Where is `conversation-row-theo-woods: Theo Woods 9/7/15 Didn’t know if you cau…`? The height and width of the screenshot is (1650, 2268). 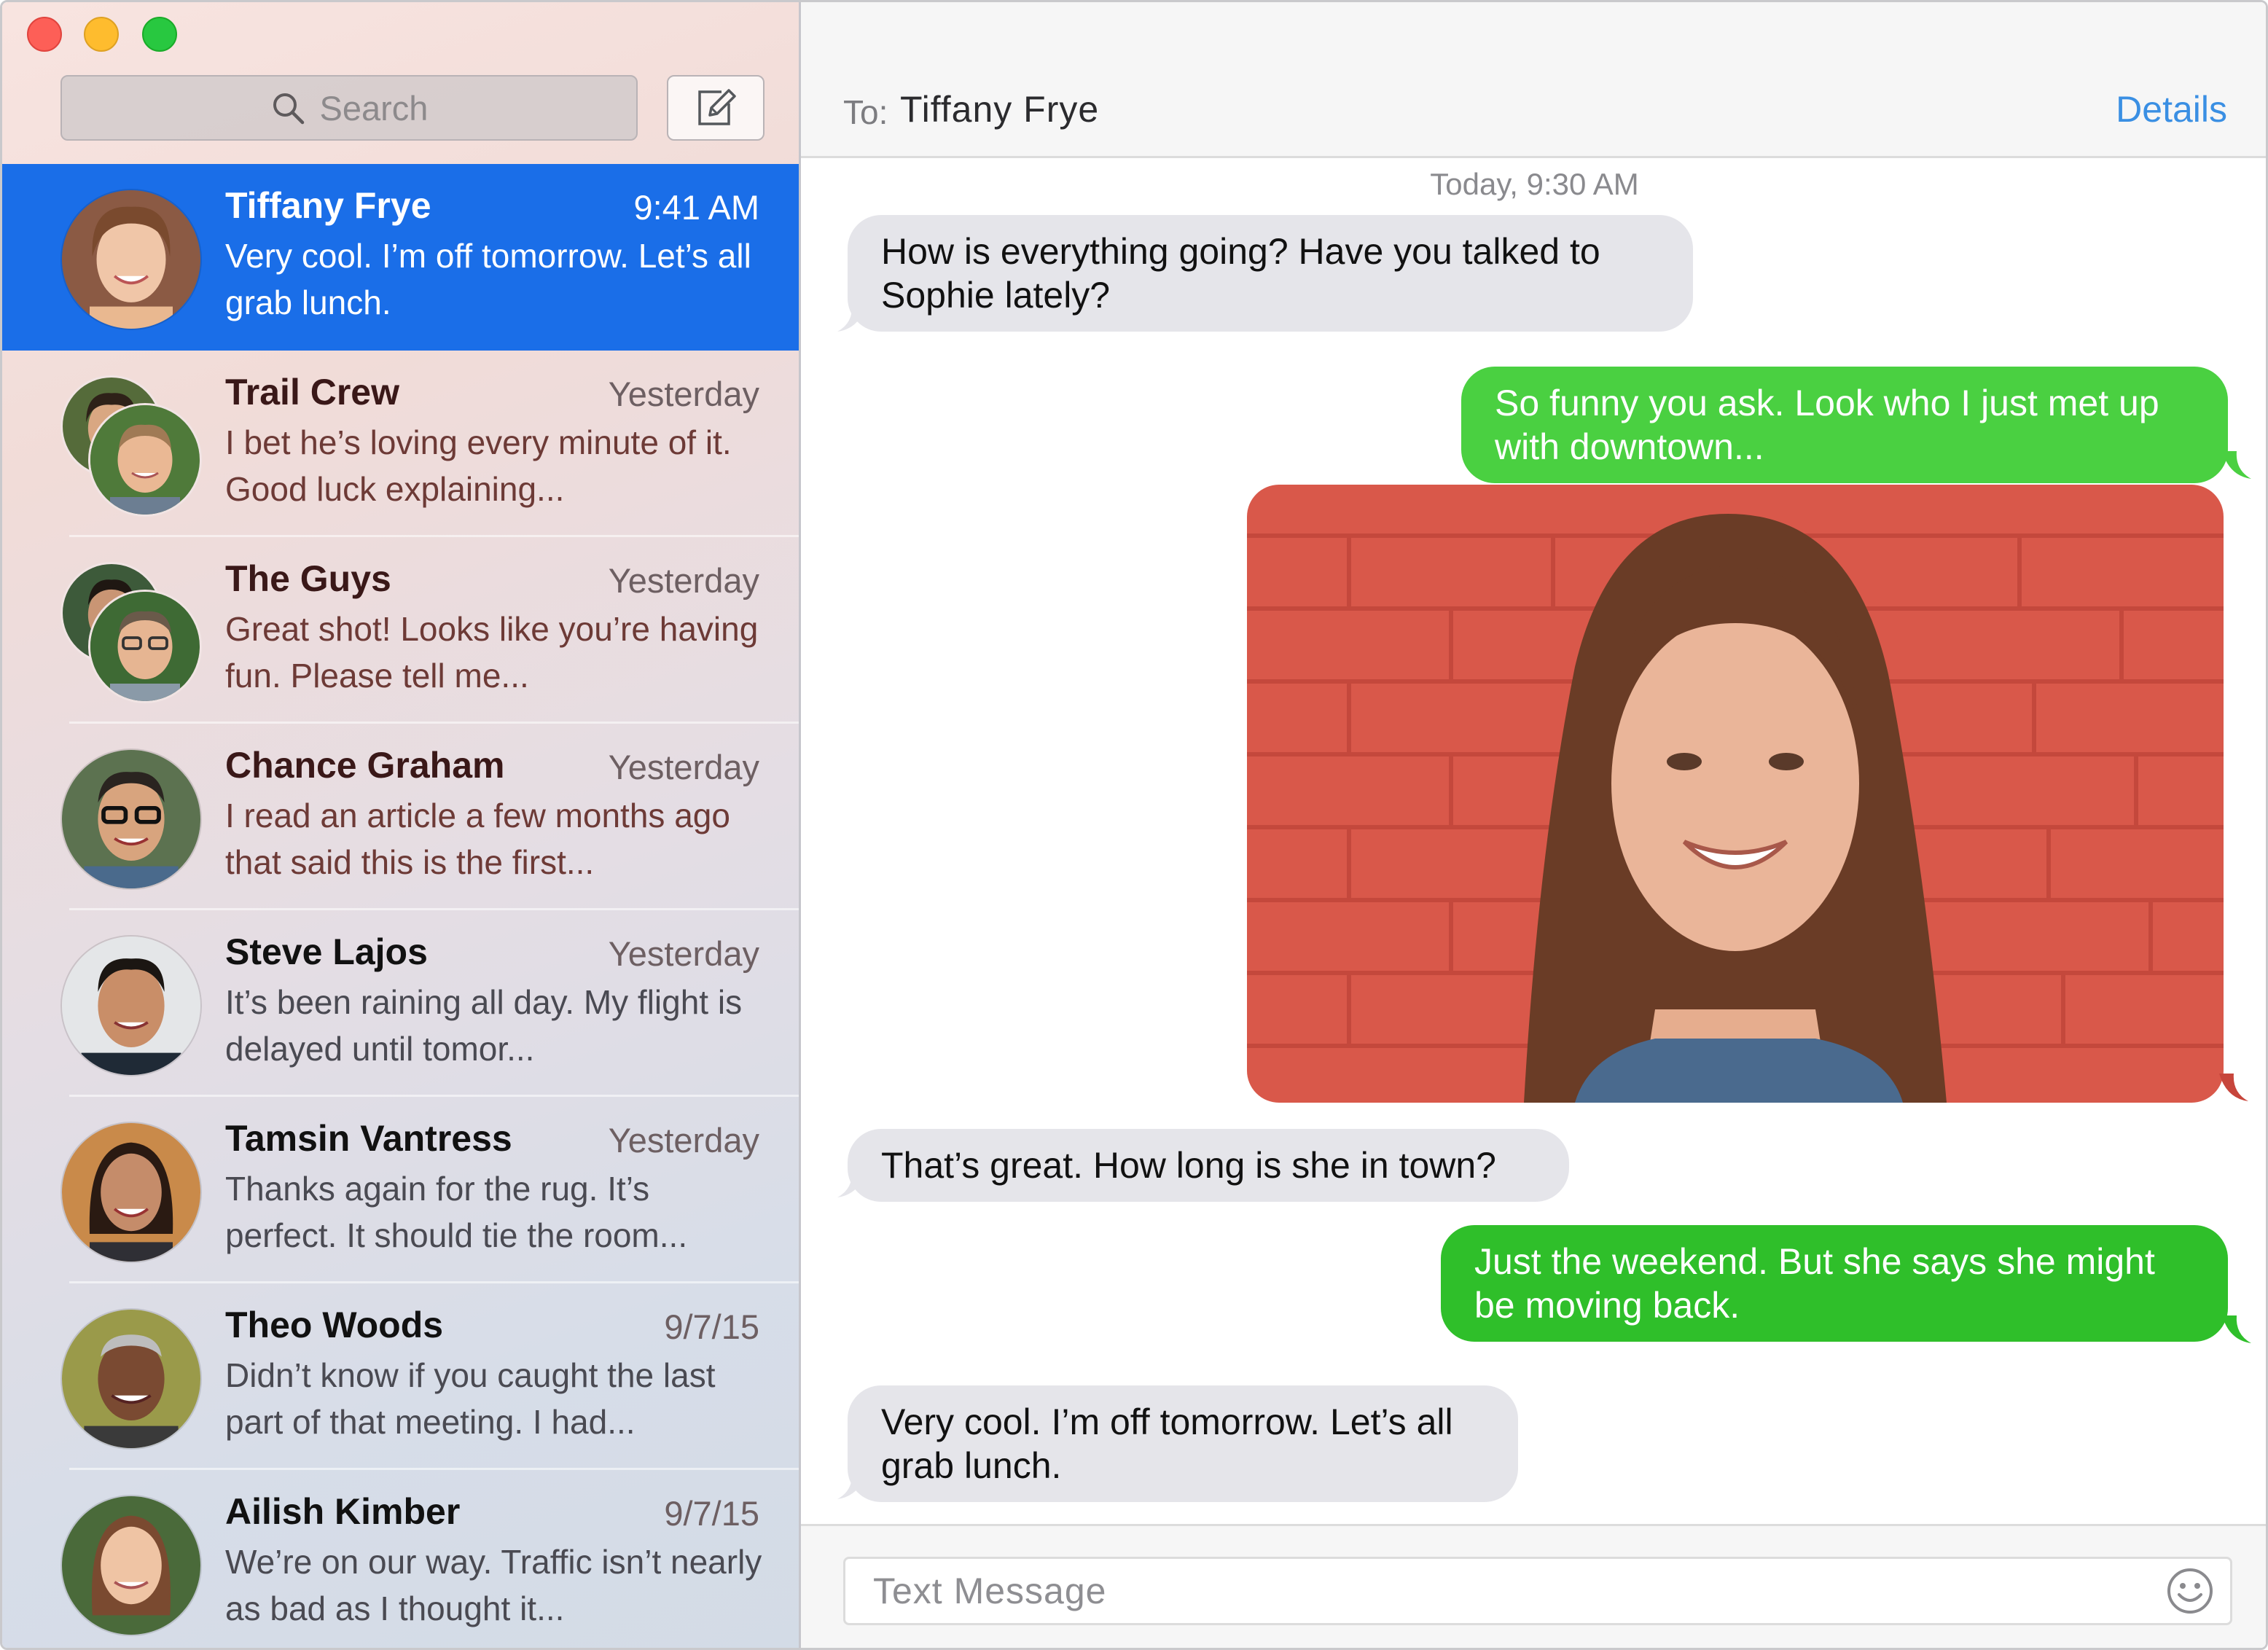
conversation-row-theo-woods: Theo Woods 9/7/15 Didn’t know if you cau… is located at coordinates (400, 1376).